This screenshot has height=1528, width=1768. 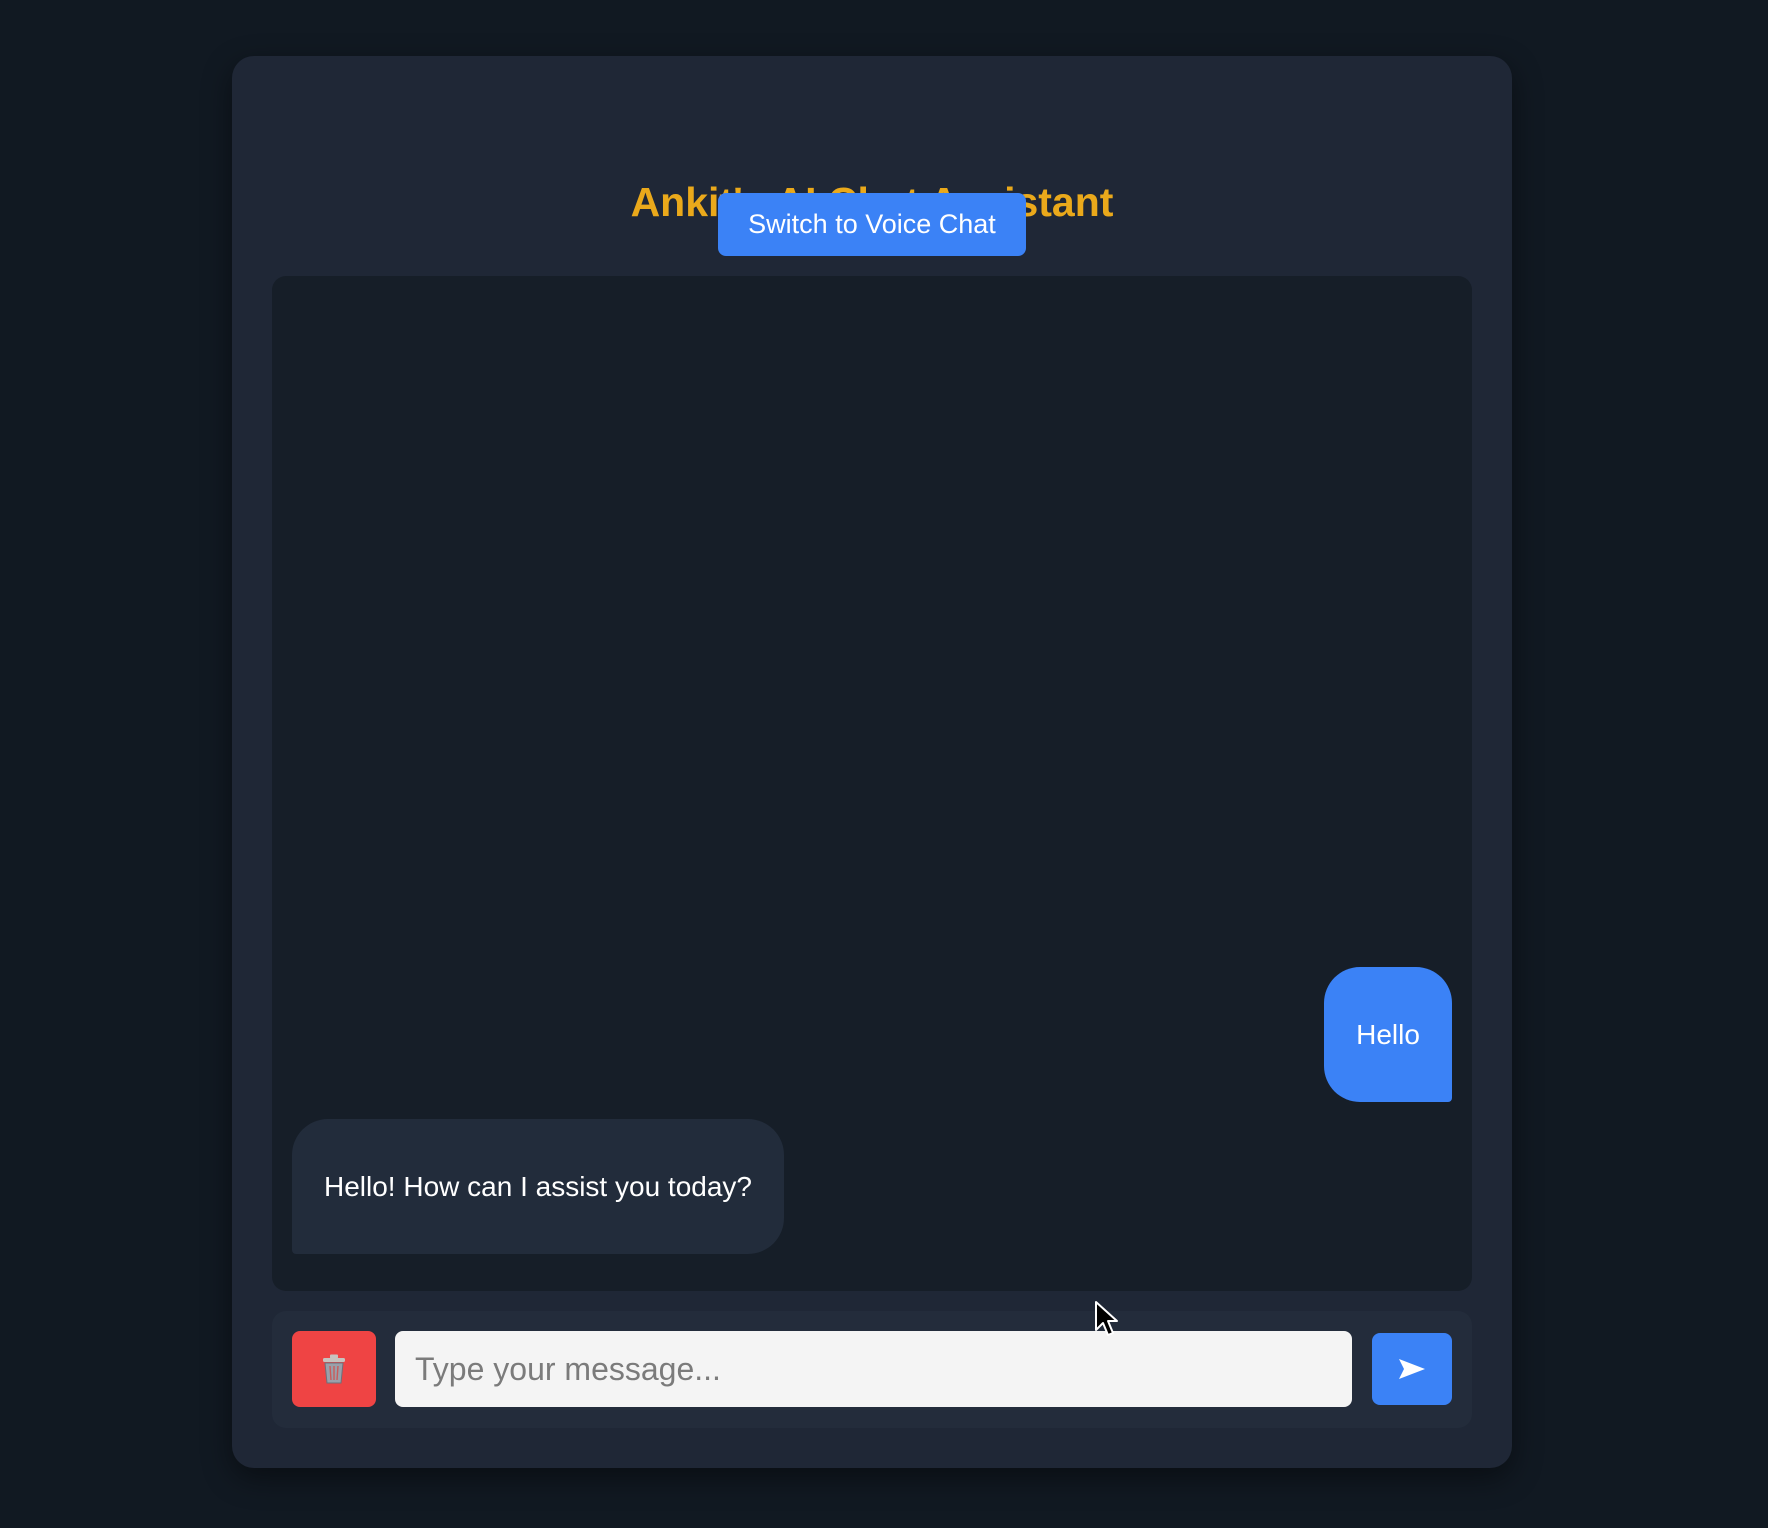 I want to click on message-input, so click(x=873, y=1369).